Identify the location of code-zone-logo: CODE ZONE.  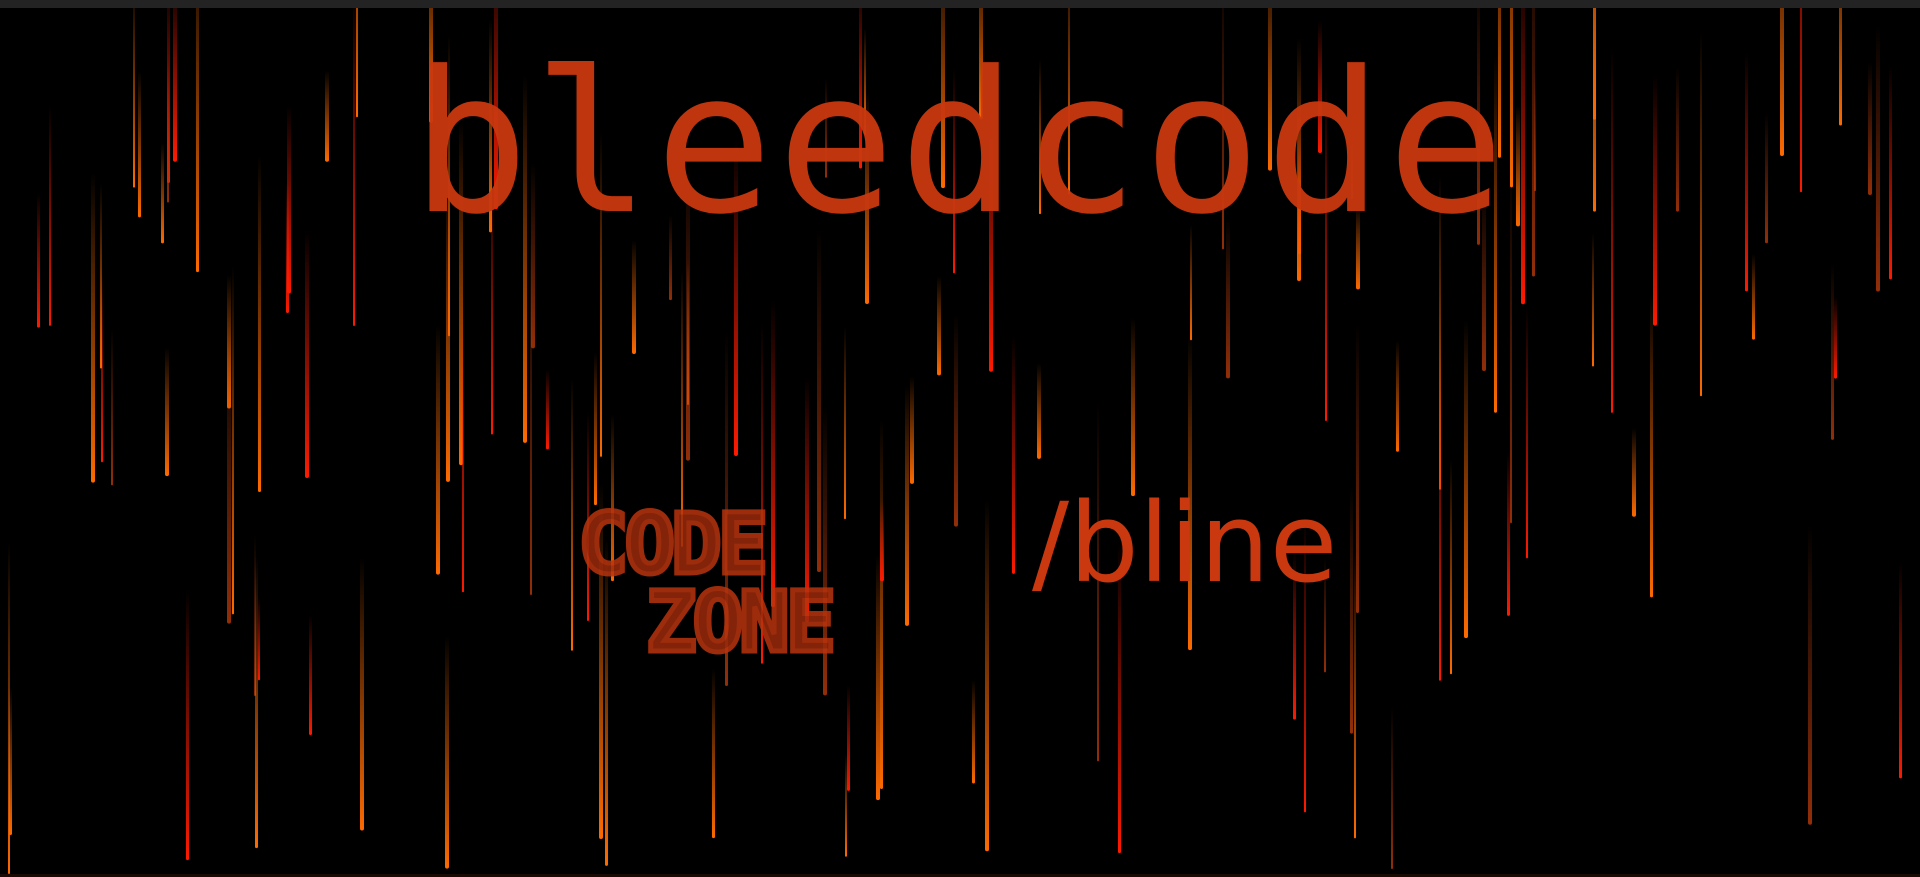
(736, 586).